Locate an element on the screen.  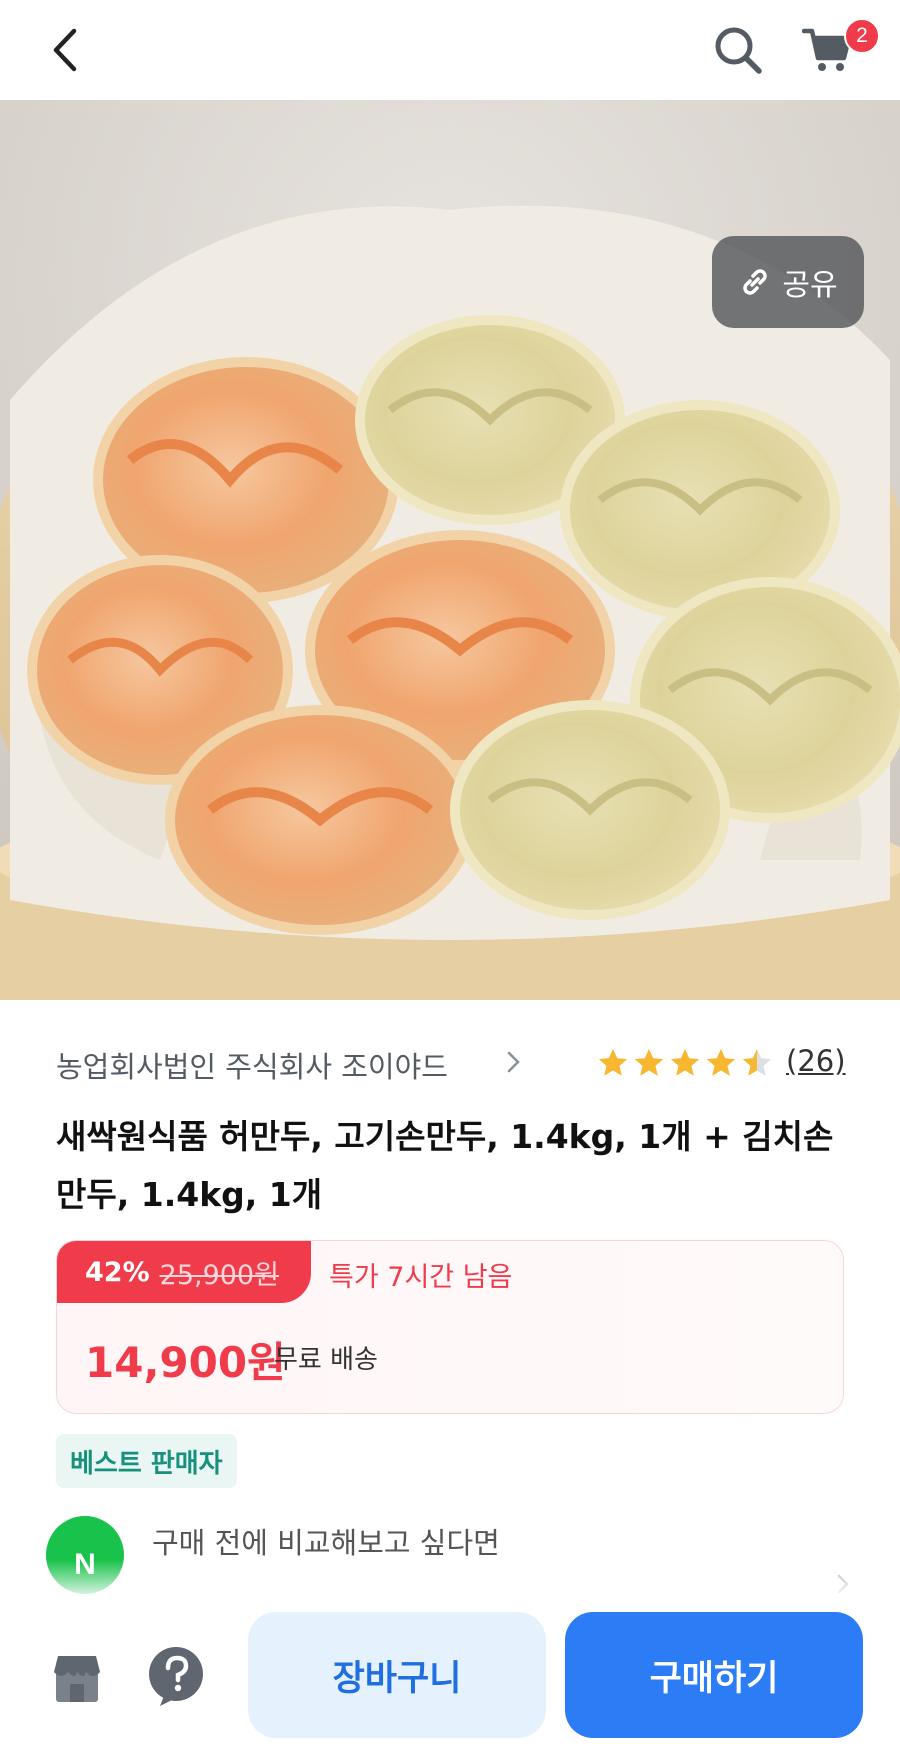
star-rating is located at coordinates (685, 1063).